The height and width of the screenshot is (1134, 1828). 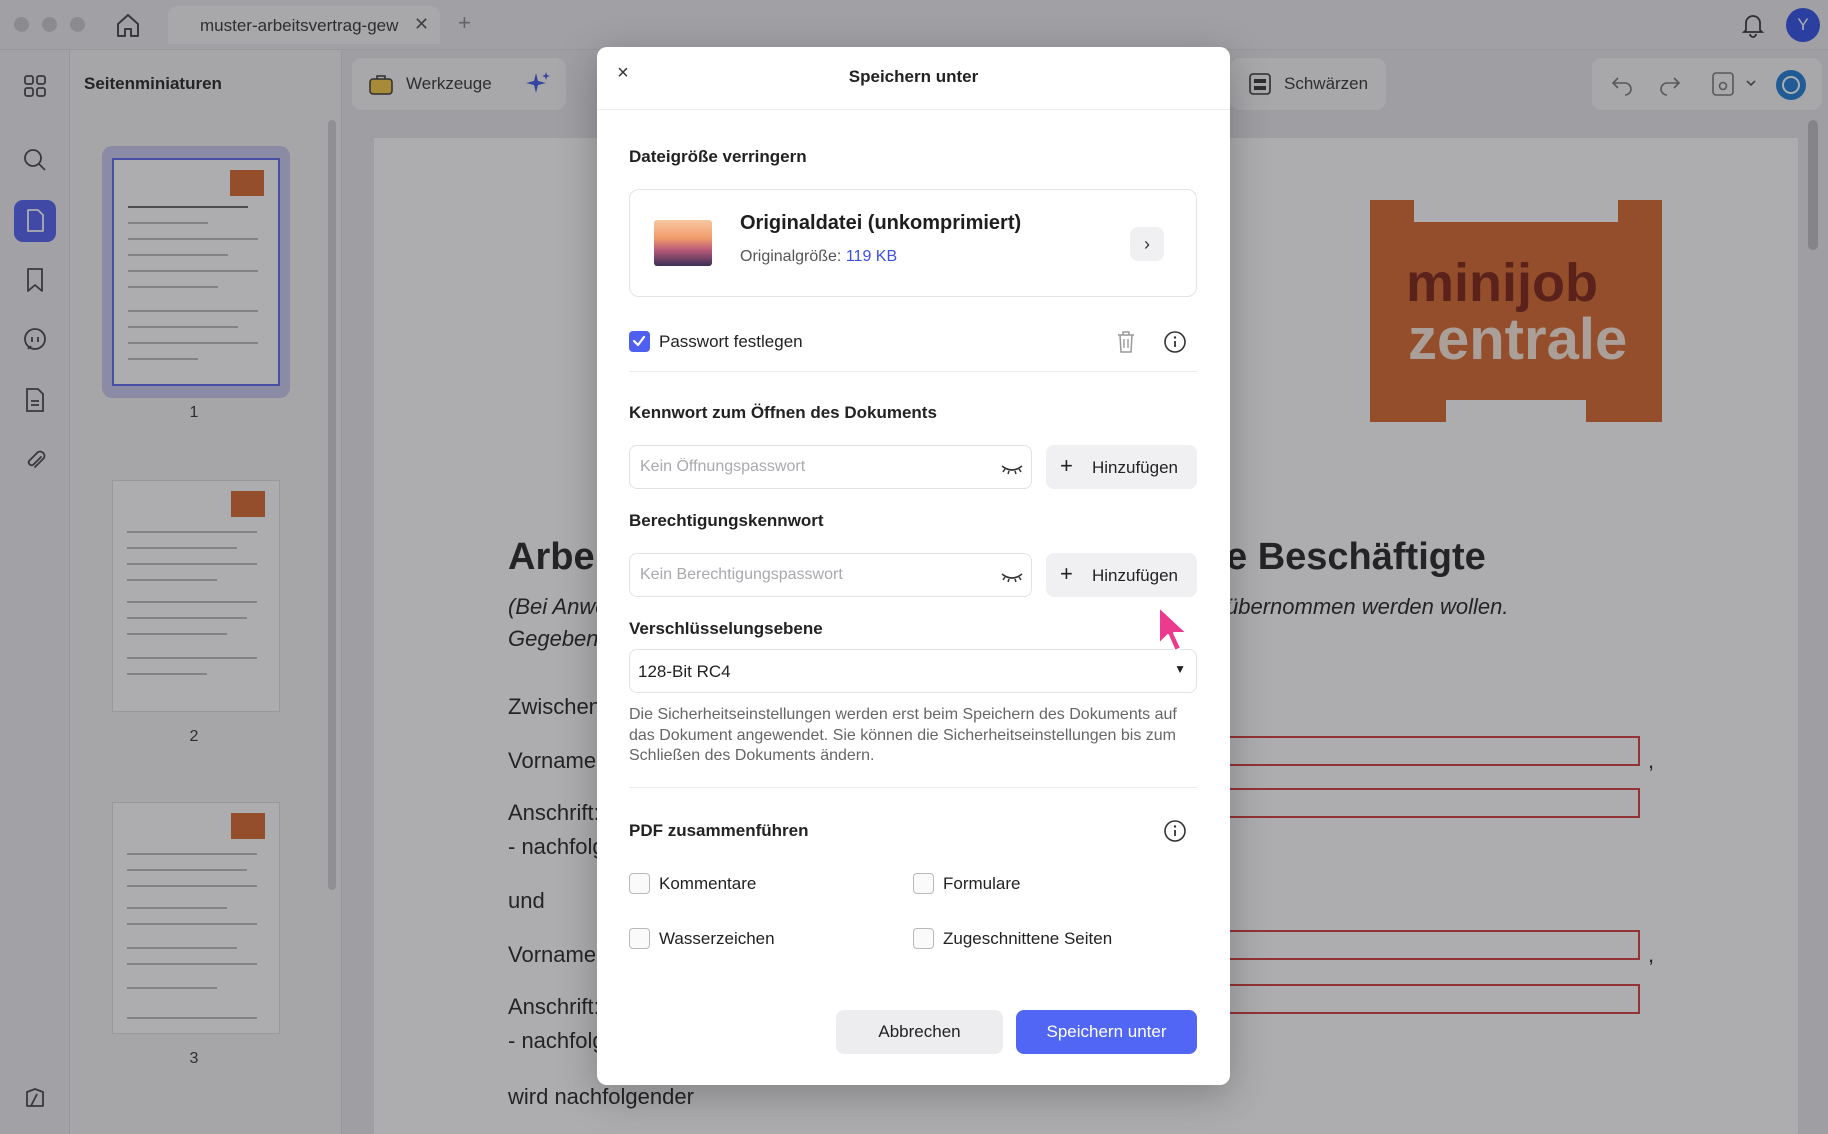 I want to click on cropped-pages-checkbox, so click(x=923, y=938).